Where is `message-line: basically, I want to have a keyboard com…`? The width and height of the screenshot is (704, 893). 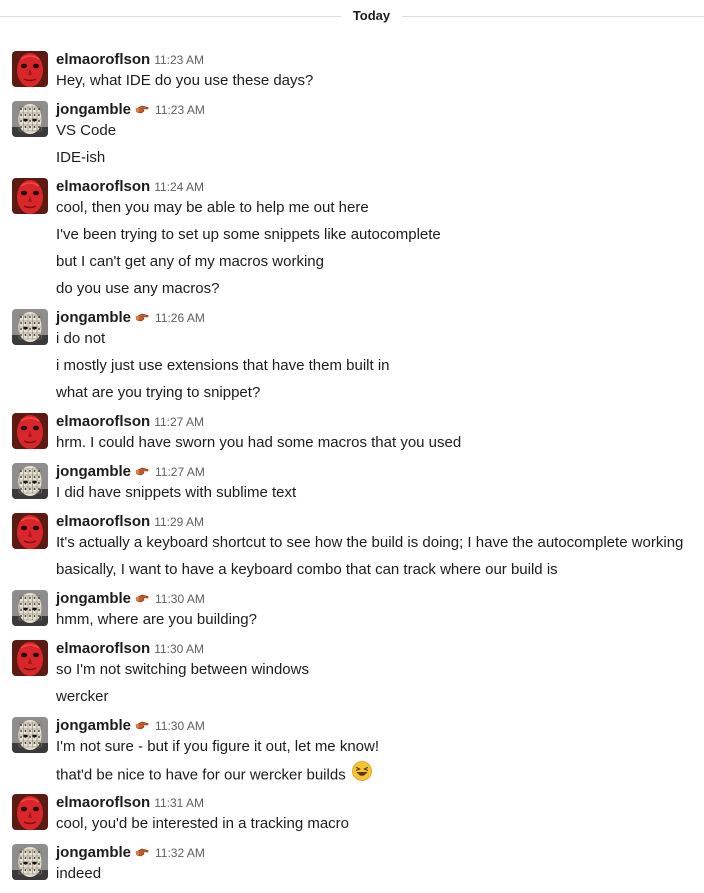
message-line: basically, I want to have a keyboard com… is located at coordinates (307, 569).